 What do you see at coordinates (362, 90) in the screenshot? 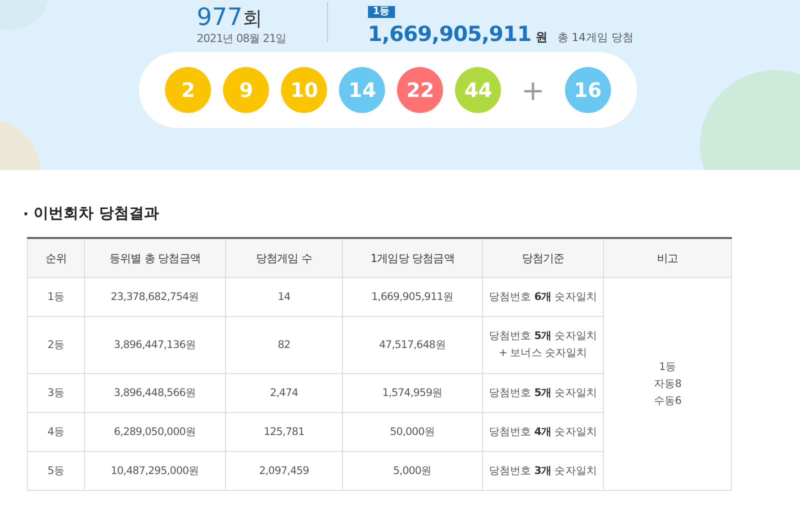
I see `number-ball: 14` at bounding box center [362, 90].